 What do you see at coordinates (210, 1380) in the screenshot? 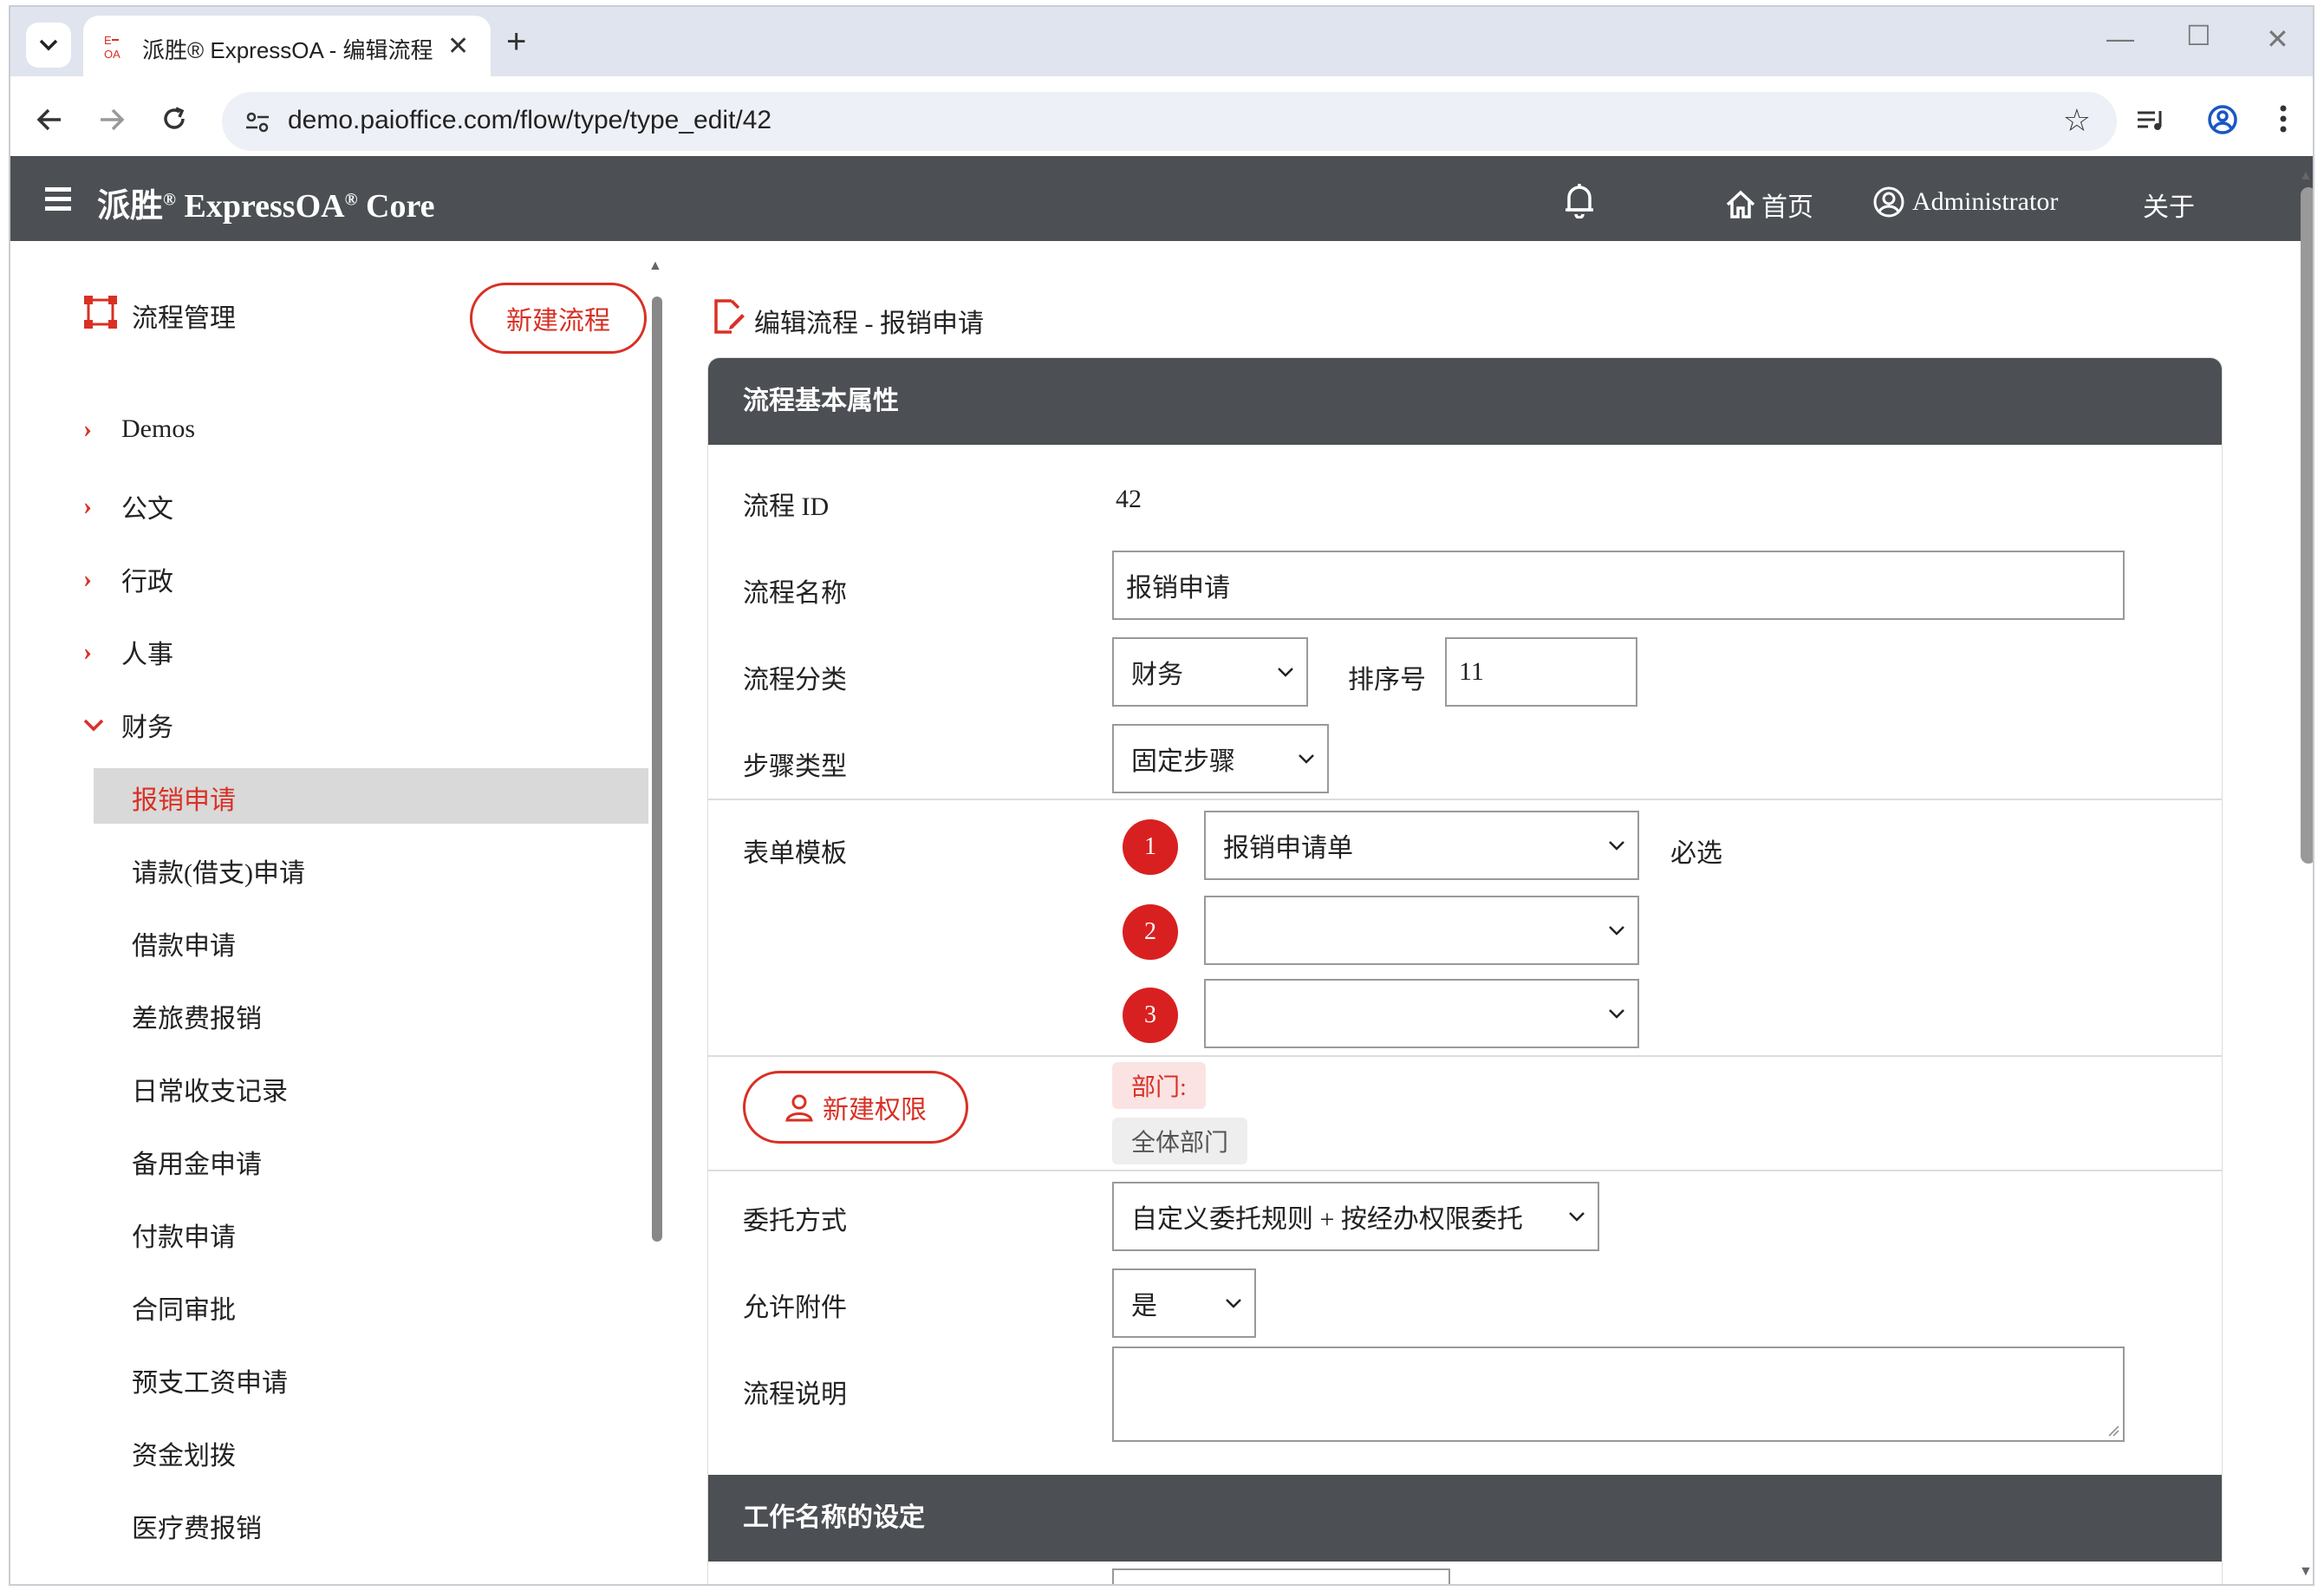
I see `sidebar-item-yuzhi: 预支工资申请` at bounding box center [210, 1380].